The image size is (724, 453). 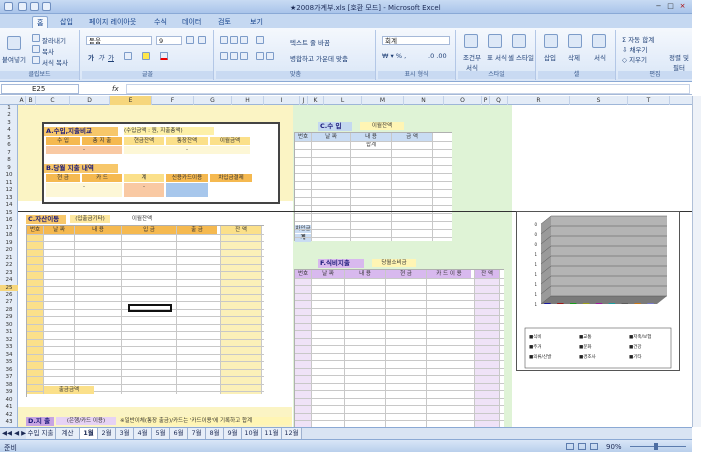 What do you see at coordinates (34, 6) in the screenshot?
I see `undo-icon` at bounding box center [34, 6].